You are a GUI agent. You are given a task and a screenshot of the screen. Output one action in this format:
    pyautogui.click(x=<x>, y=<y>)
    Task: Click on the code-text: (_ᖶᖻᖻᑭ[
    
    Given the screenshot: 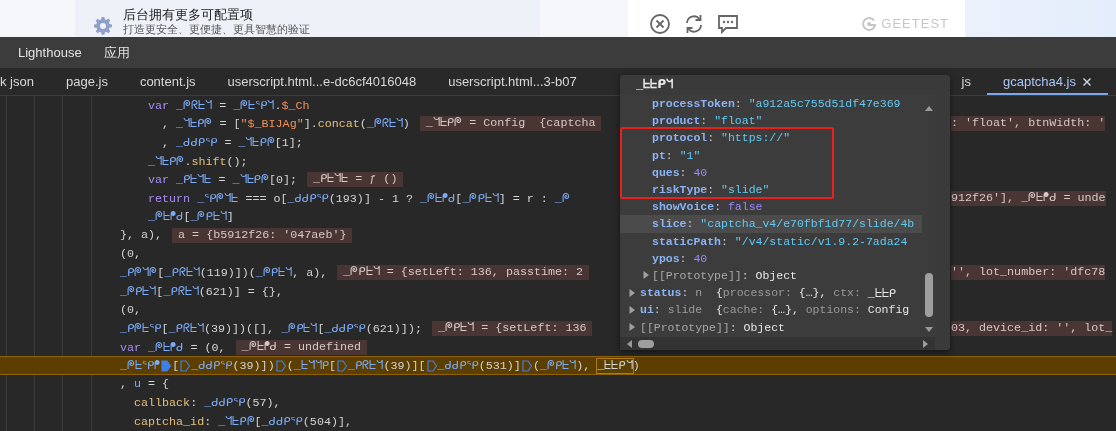 What is the action you would take?
    pyautogui.click(x=311, y=366)
    